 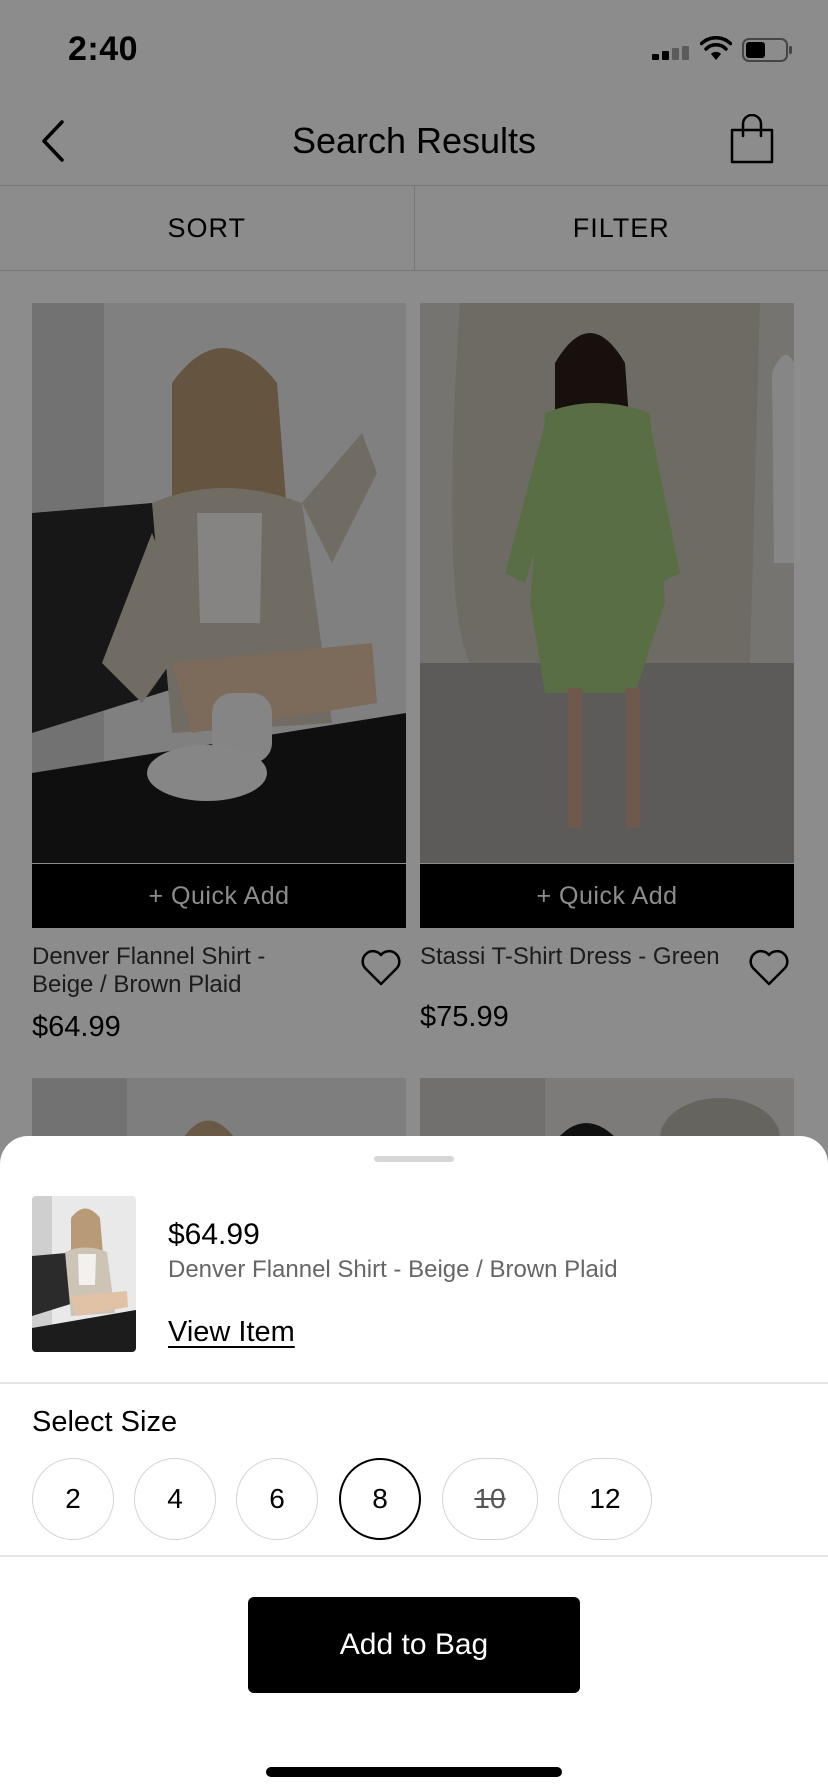 What do you see at coordinates (490, 1499) in the screenshot?
I see `size-option-10: 10` at bounding box center [490, 1499].